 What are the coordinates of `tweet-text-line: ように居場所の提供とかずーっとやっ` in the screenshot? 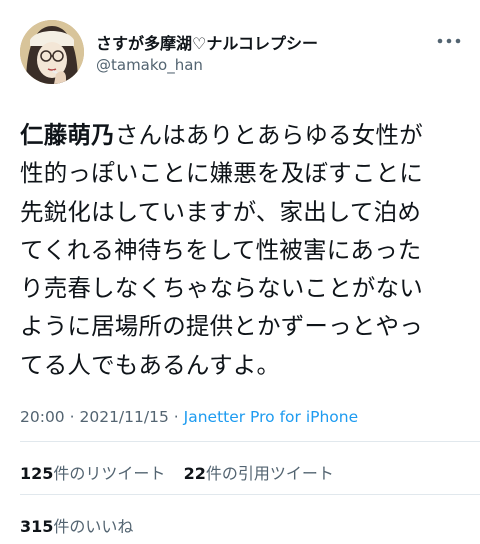 It's located at (221, 326).